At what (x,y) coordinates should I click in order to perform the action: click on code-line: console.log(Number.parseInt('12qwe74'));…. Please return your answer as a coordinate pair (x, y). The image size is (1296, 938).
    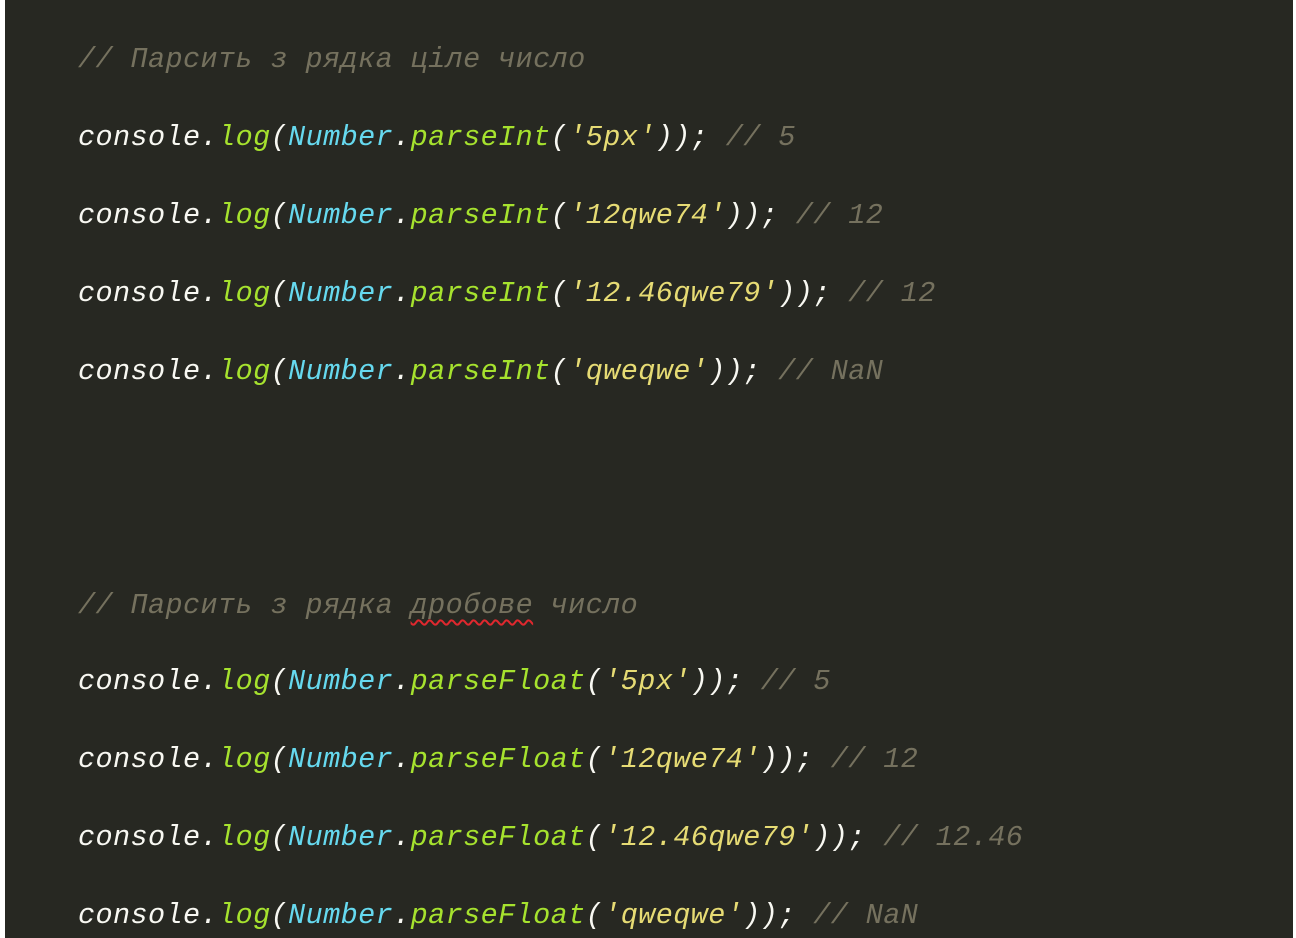
    Looking at the image, I should click on (445, 194).